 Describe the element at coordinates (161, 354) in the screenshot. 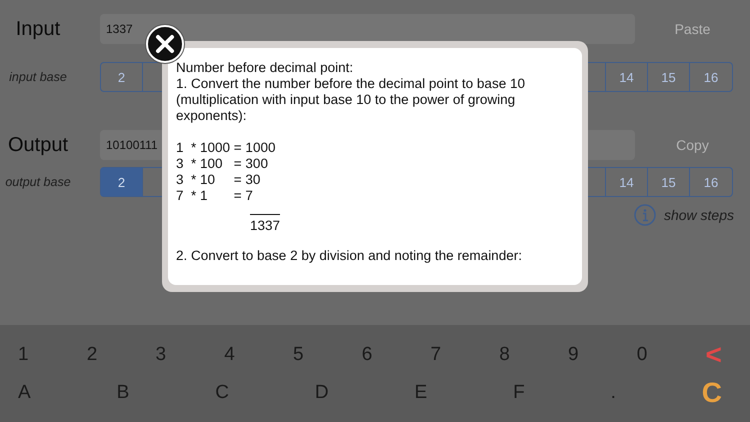

I see `keypad-key: 3` at that location.